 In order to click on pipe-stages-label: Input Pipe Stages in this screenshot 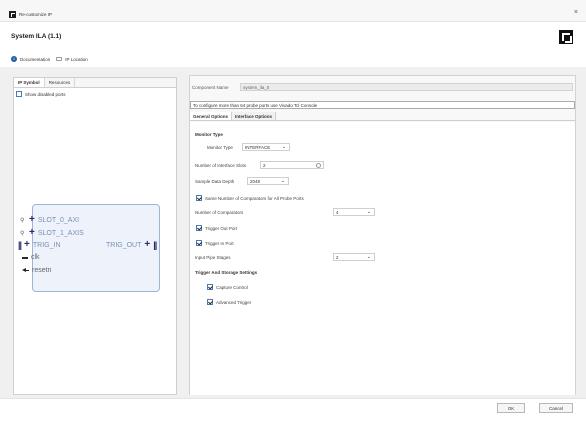, I will do `click(213, 257)`.